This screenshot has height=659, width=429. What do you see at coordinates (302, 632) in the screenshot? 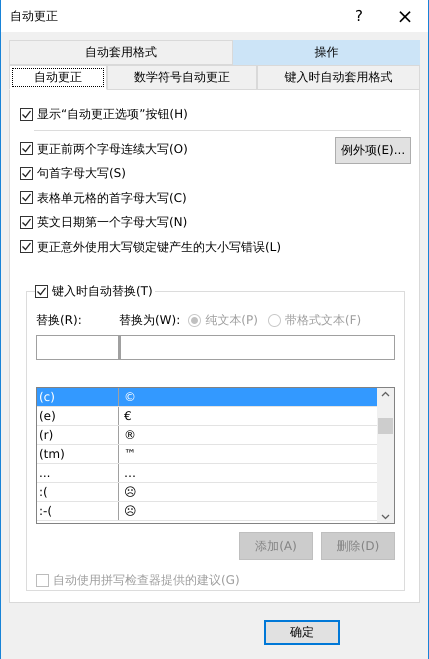
I see `ok-button: 确定` at bounding box center [302, 632].